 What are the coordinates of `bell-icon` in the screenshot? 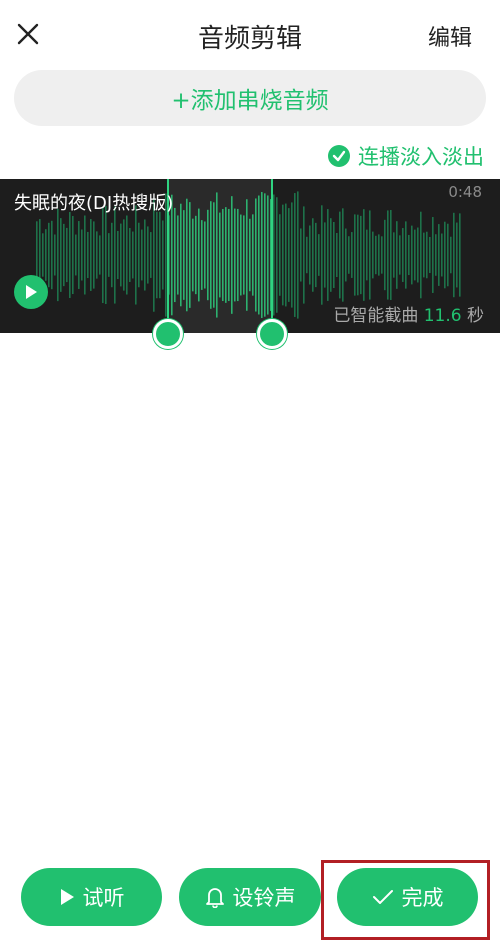 It's located at (215, 897).